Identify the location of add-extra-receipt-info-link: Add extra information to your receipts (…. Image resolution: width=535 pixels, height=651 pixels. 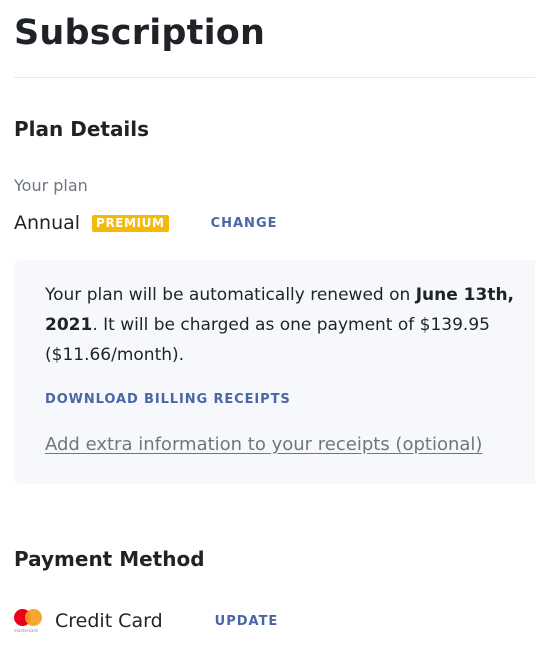
(263, 444).